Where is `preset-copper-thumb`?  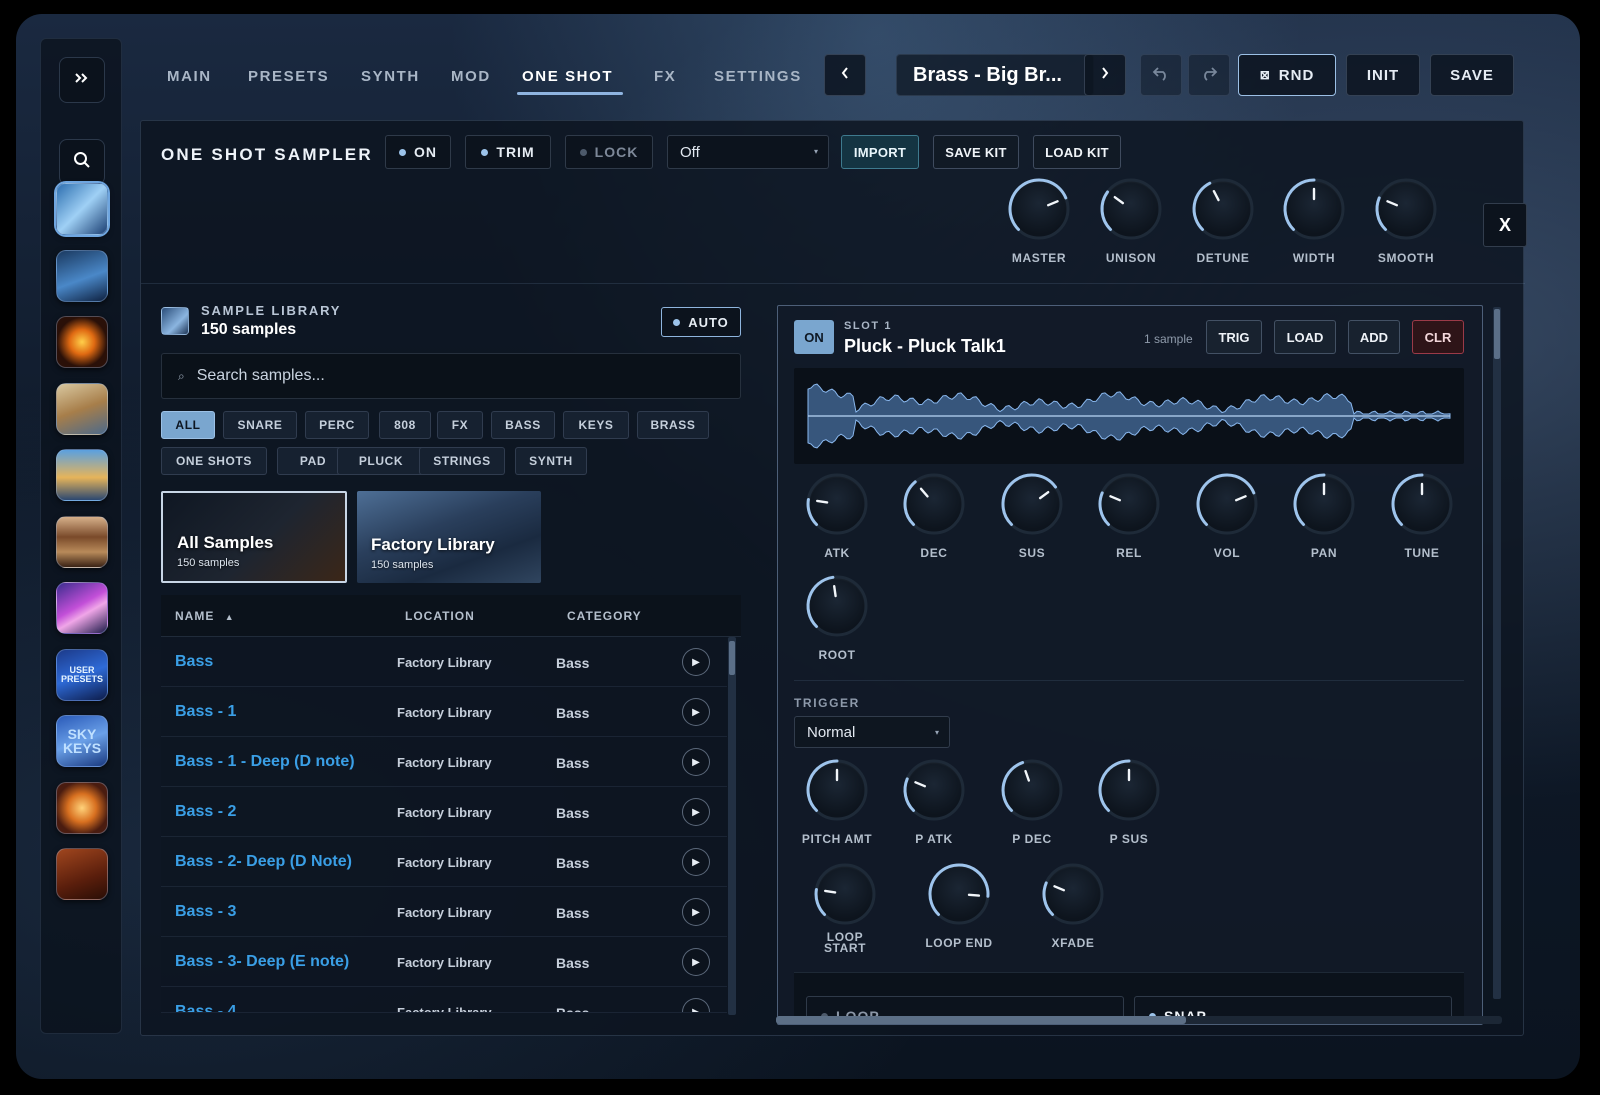
preset-copper-thumb is located at coordinates (82, 874).